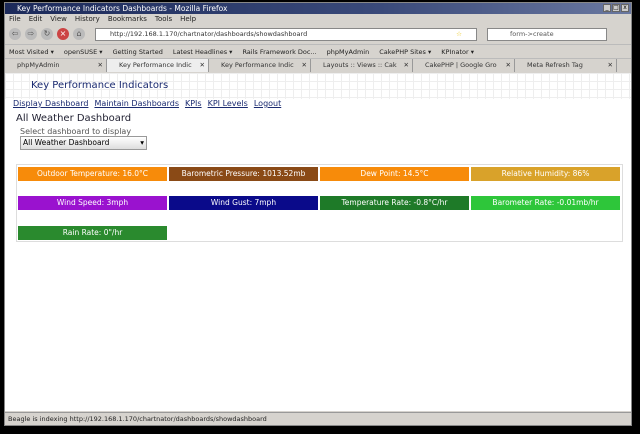 The height and width of the screenshot is (434, 640). I want to click on nav-display-dashboard: Display Dashboard, so click(50, 103).